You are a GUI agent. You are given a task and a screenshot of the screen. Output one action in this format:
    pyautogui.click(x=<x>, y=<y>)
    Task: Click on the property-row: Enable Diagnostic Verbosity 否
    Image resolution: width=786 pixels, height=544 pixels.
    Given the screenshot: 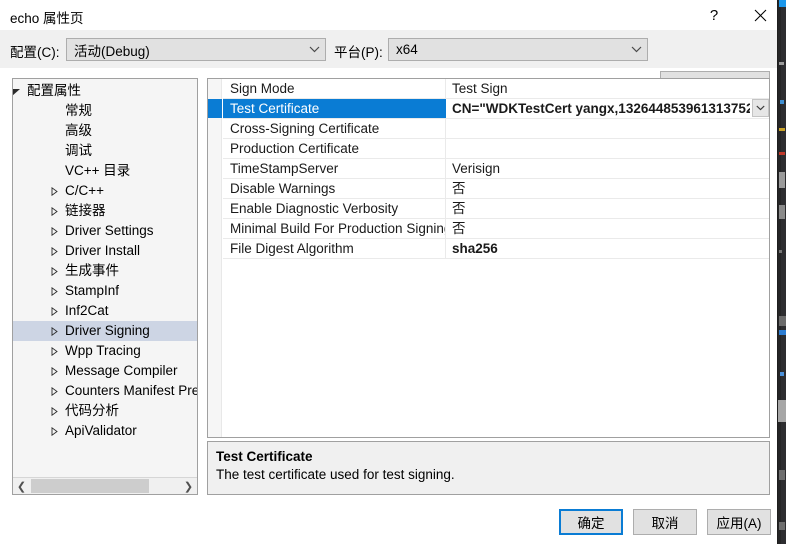 What is the action you would take?
    pyautogui.click(x=496, y=209)
    